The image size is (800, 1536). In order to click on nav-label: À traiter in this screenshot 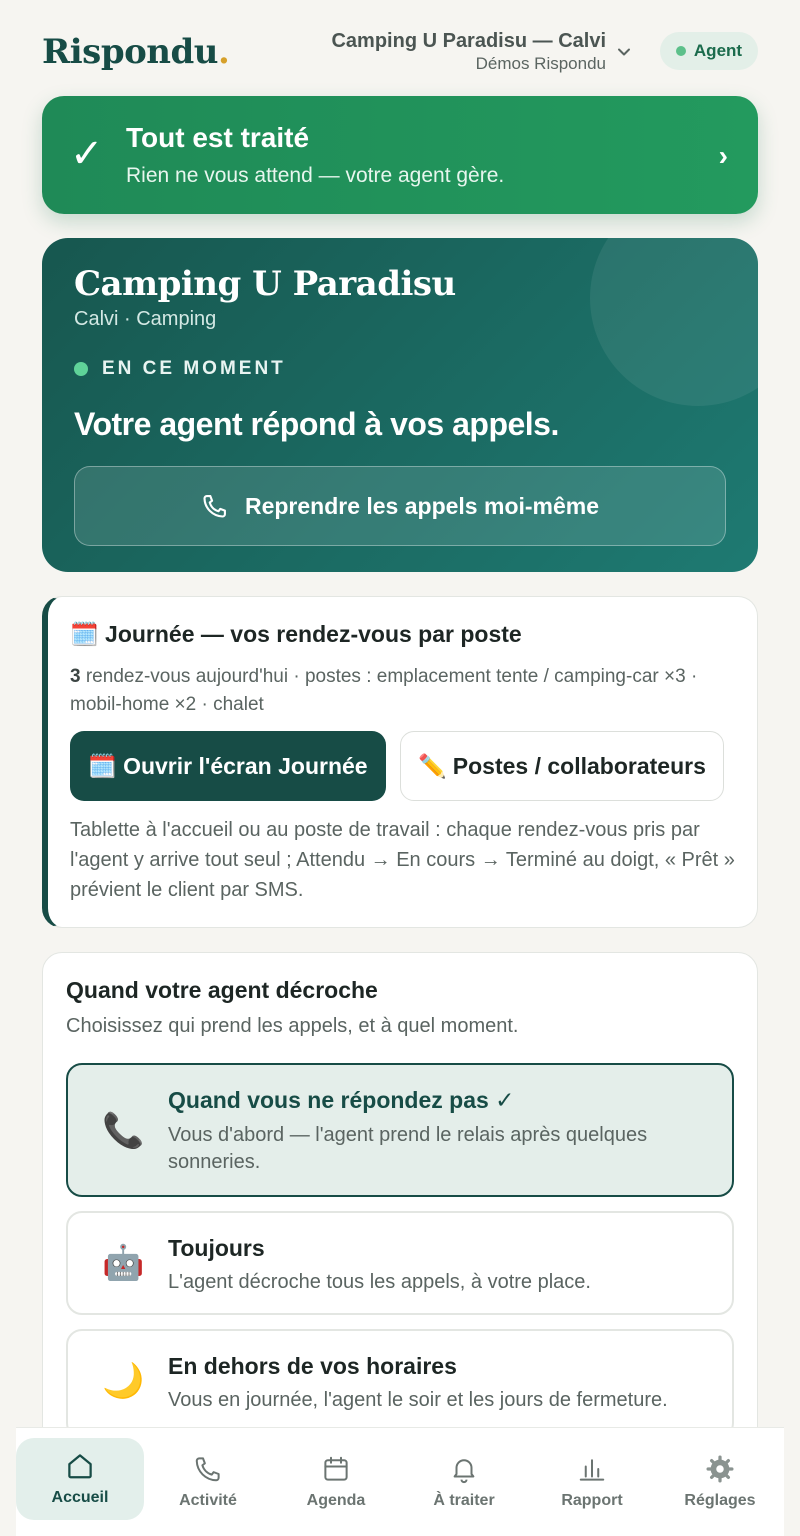, I will do `click(464, 1500)`.